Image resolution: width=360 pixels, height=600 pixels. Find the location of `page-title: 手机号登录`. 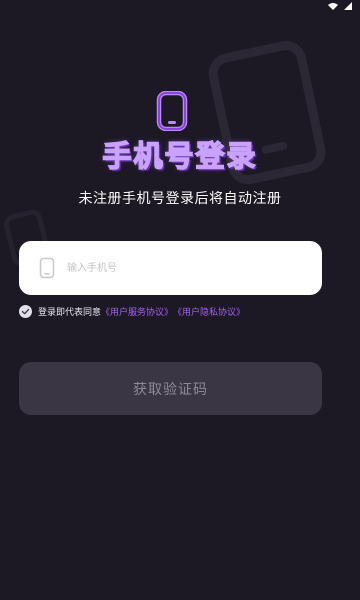

page-title: 手机号登录 is located at coordinates (180, 156).